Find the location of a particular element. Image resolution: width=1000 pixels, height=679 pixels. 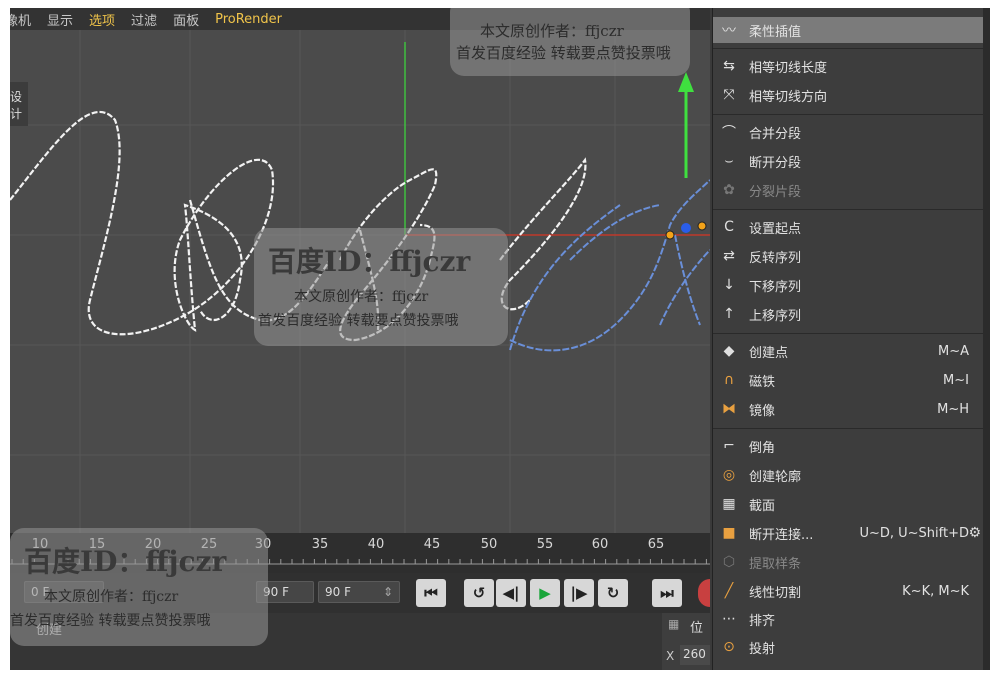

move-down-sequence-icon: ↓ is located at coordinates (729, 285).